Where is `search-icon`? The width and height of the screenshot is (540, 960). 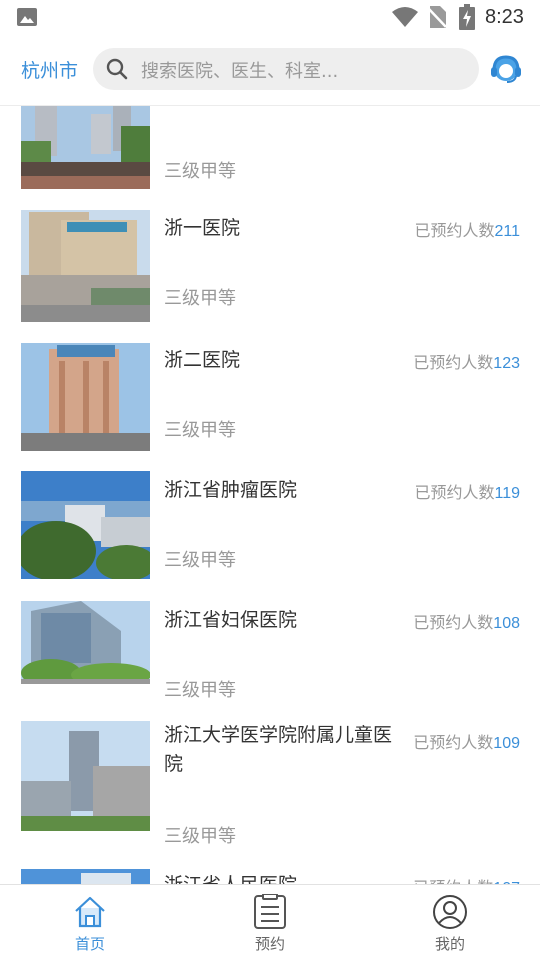
search-icon is located at coordinates (117, 69).